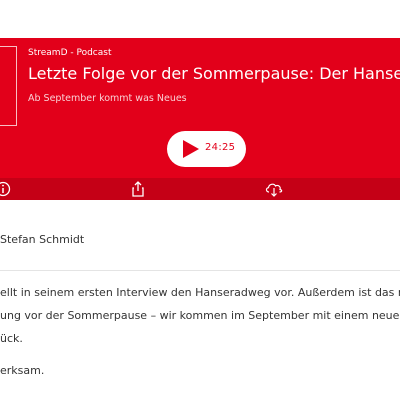  What do you see at coordinates (70, 53) in the screenshot?
I see `podcast-label: StreamD - Podcast` at bounding box center [70, 53].